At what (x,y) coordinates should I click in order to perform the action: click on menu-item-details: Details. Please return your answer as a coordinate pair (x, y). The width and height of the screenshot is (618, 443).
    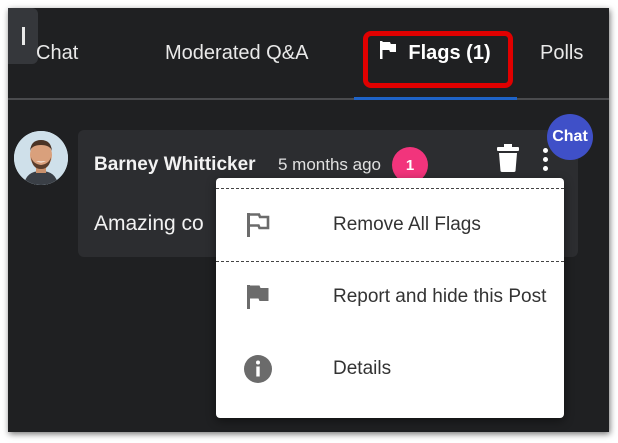
    Looking at the image, I should click on (390, 369).